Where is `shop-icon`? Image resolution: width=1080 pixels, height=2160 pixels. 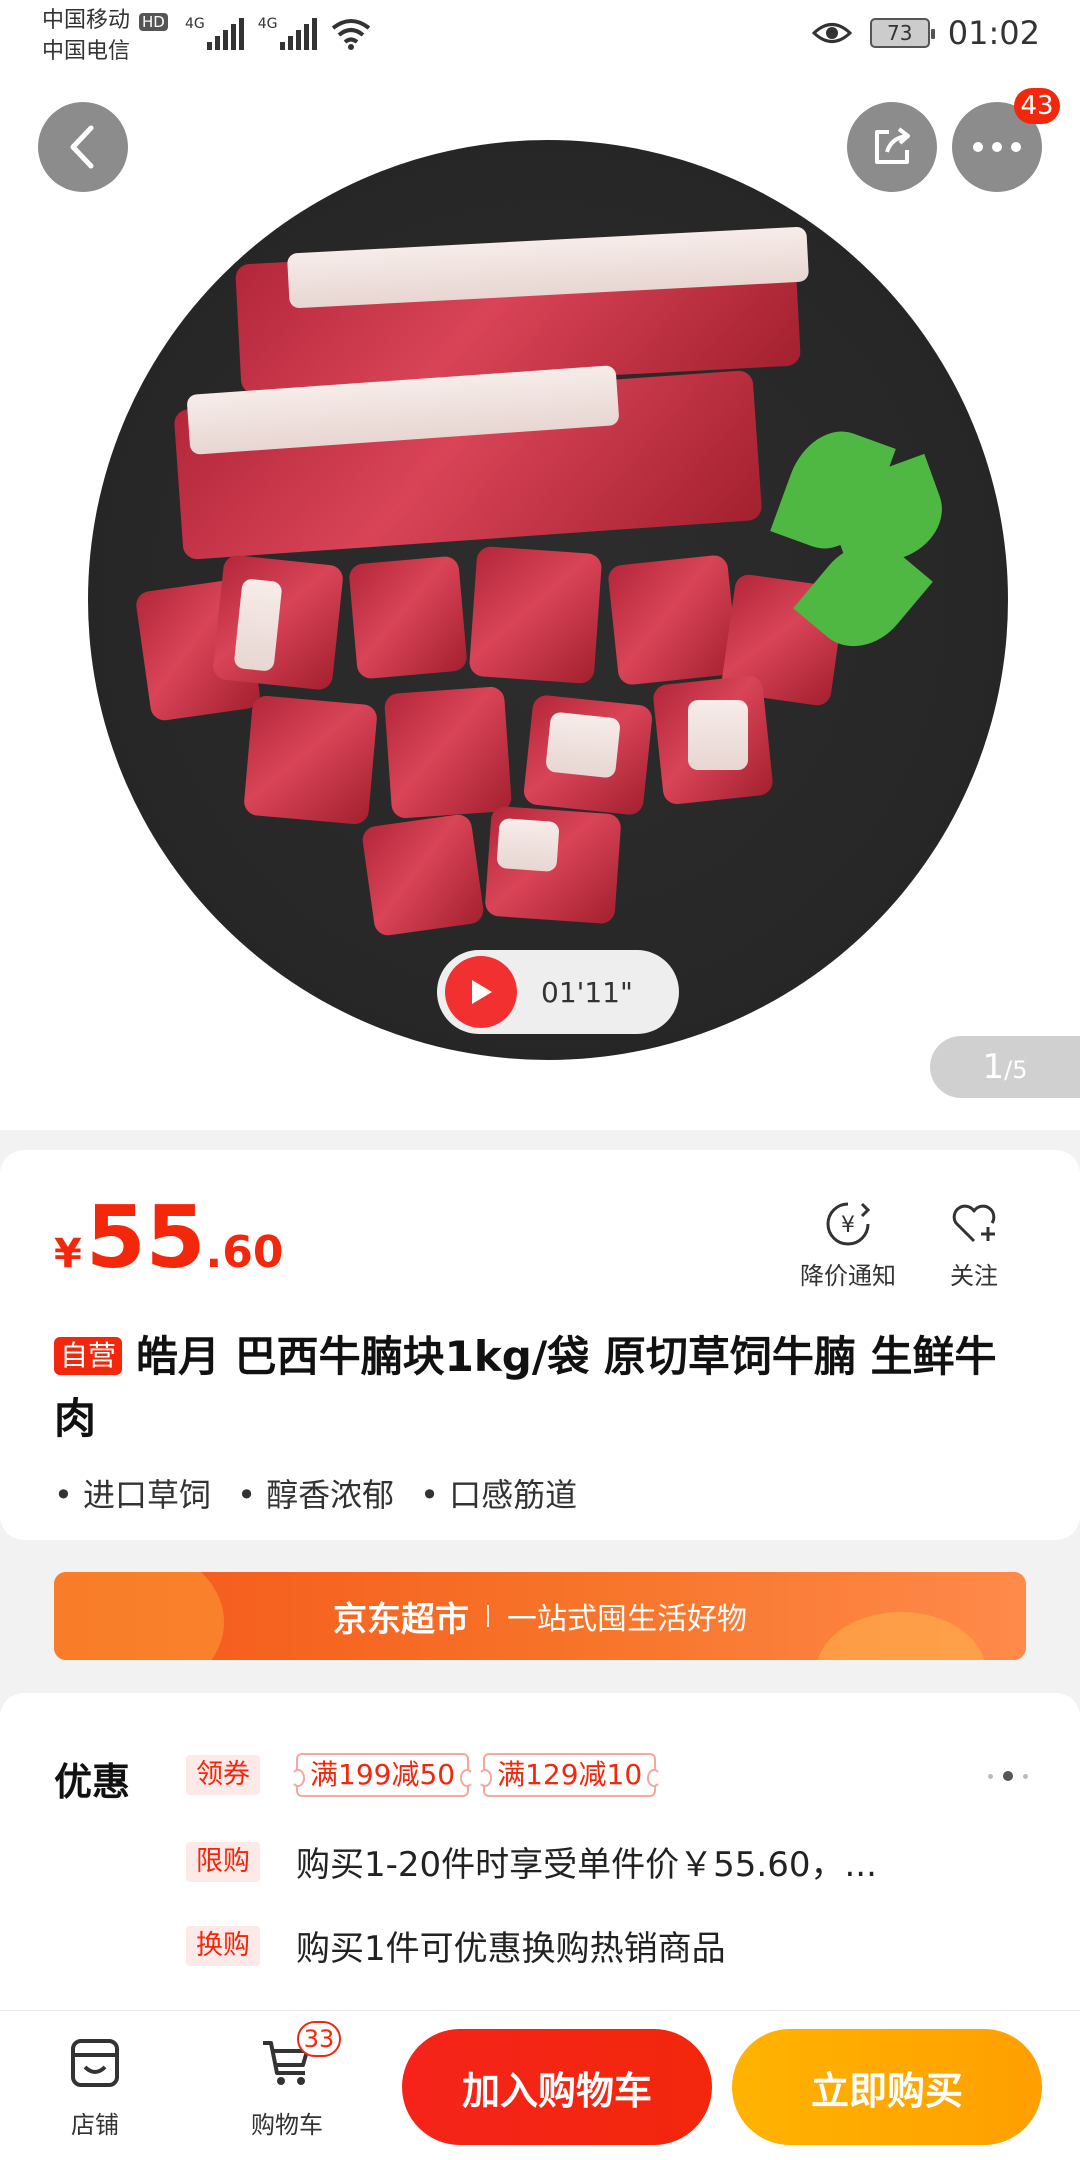 shop-icon is located at coordinates (95, 2063).